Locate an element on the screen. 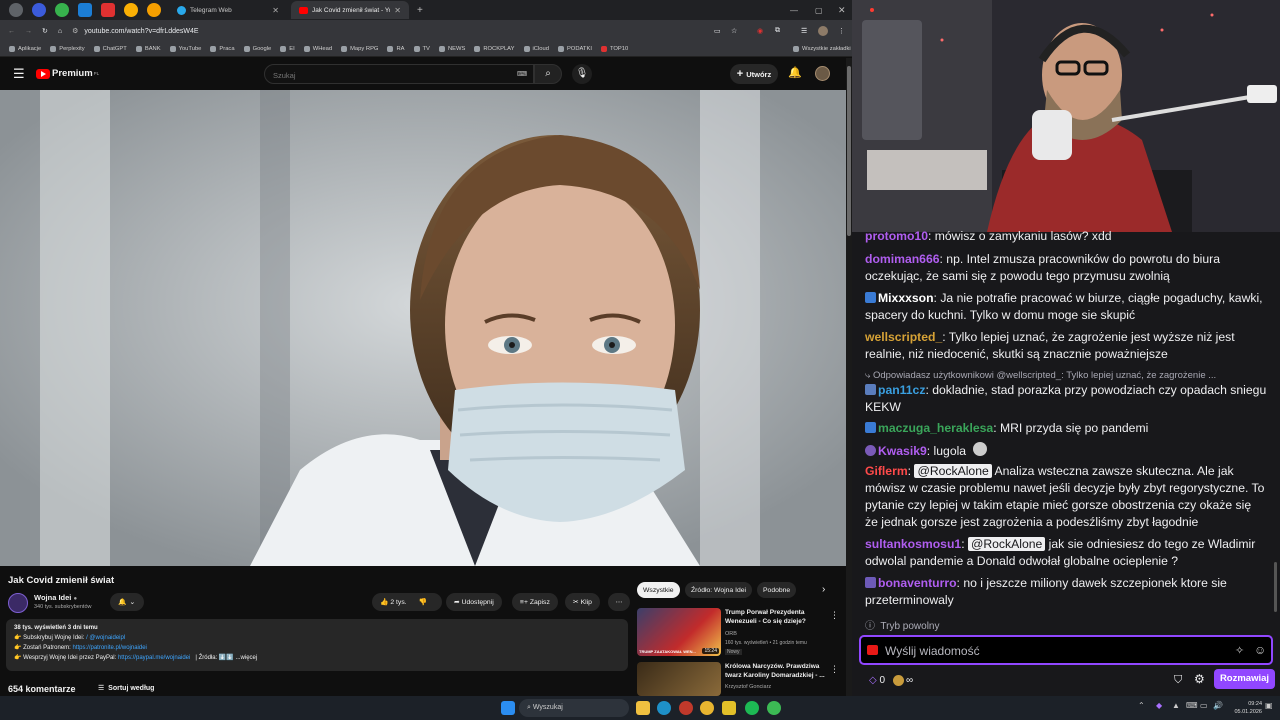 This screenshot has width=1280, height=720. bookmark-item: Aplikacje is located at coordinates (25, 49).